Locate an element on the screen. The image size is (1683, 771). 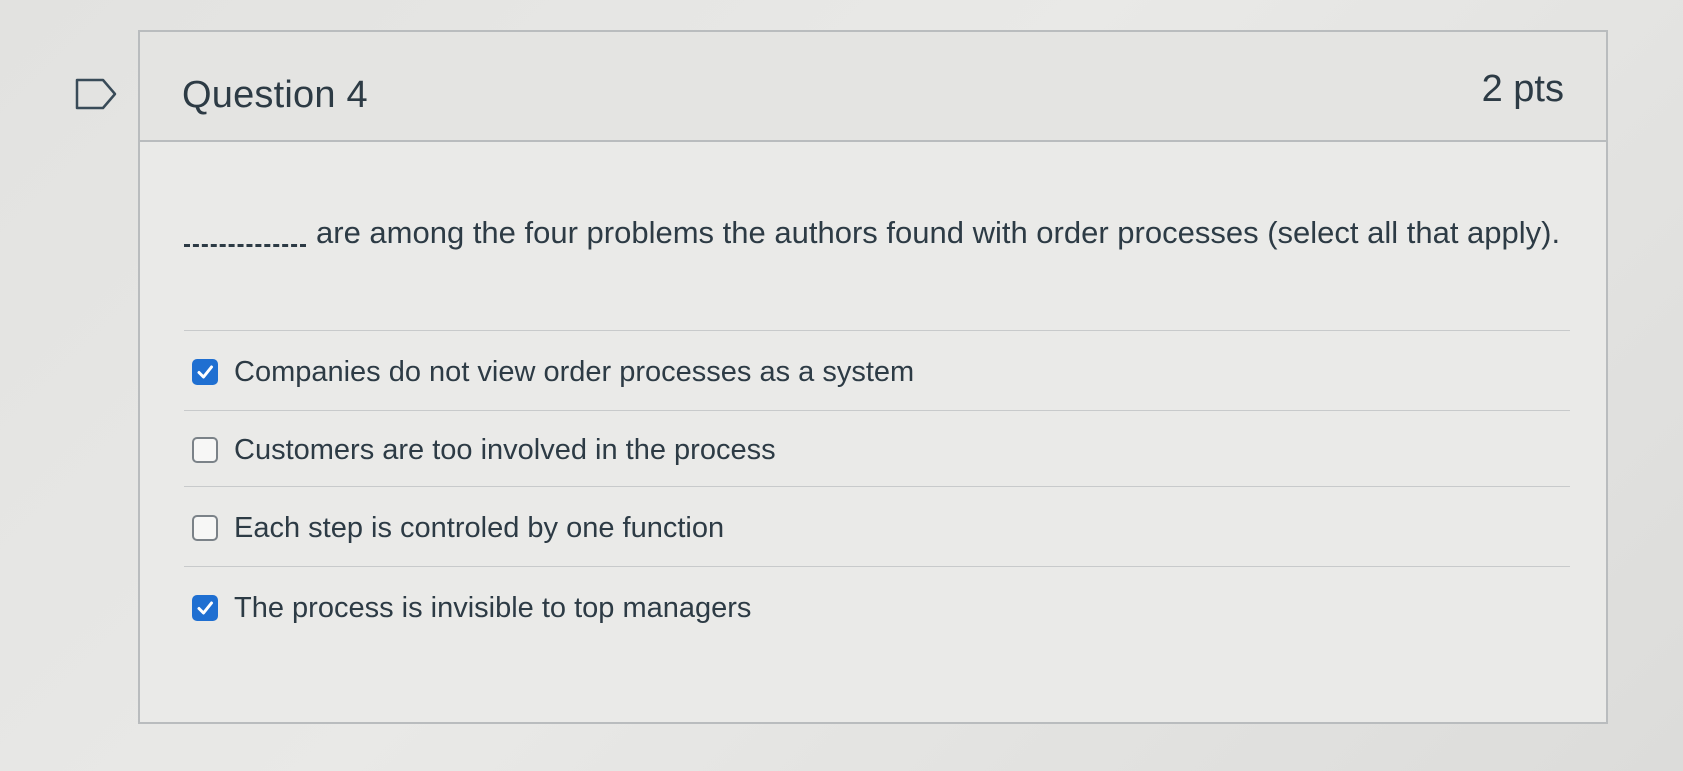
answer-option-4: The process is invisible to top managers is located at coordinates (471, 608).